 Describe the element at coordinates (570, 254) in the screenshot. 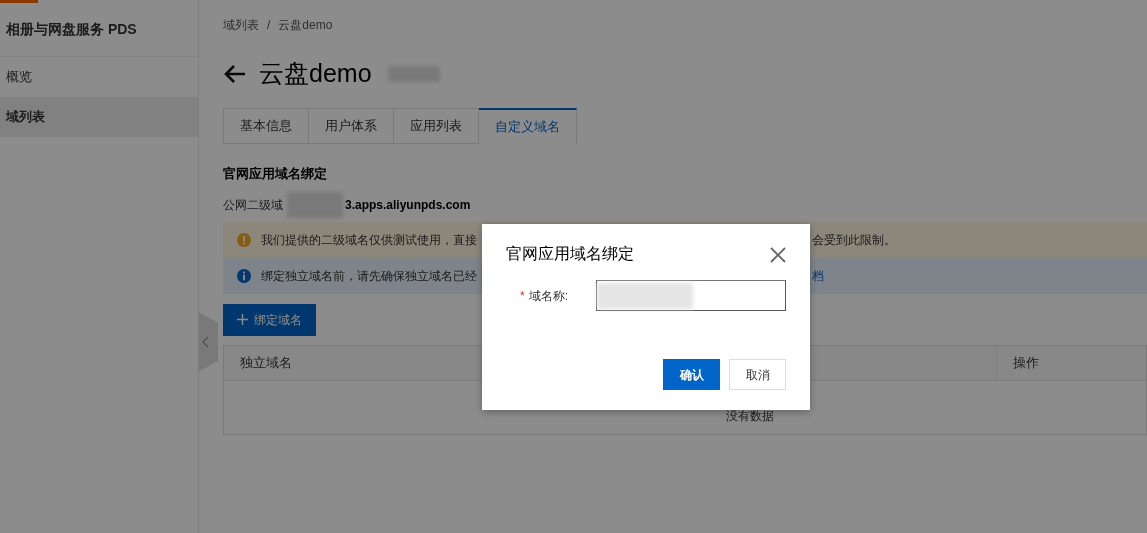

I see `dialog-title: 官网应用域名绑定` at that location.